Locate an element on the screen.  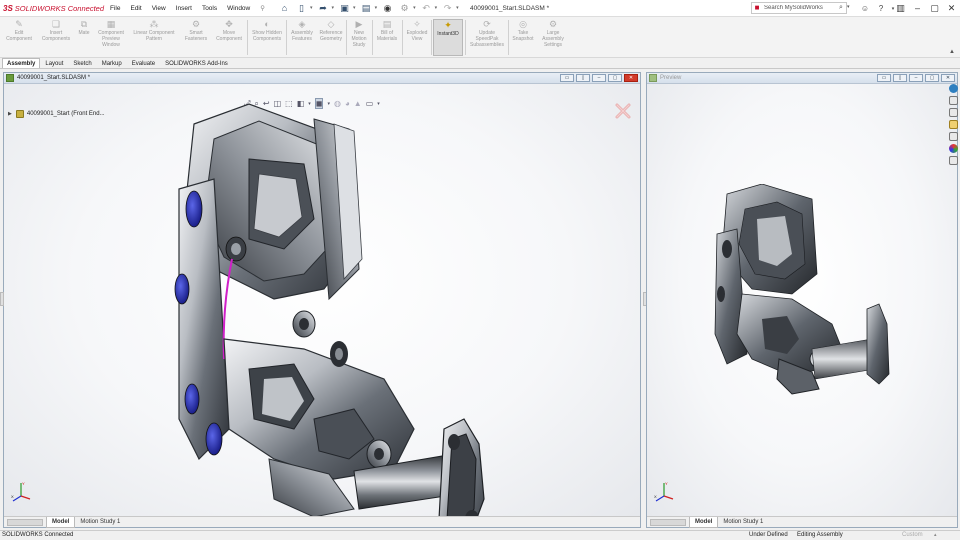
smart-fasteners-button: ⚙ Smart Fasteners is located at coordinates (196, 37).